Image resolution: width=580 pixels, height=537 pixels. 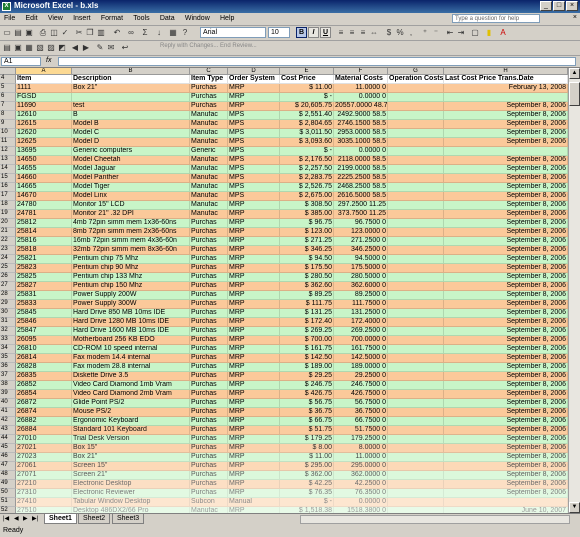 What do you see at coordinates (44, 286) in the screenshot?
I see `cell-a: 25827` at bounding box center [44, 286].